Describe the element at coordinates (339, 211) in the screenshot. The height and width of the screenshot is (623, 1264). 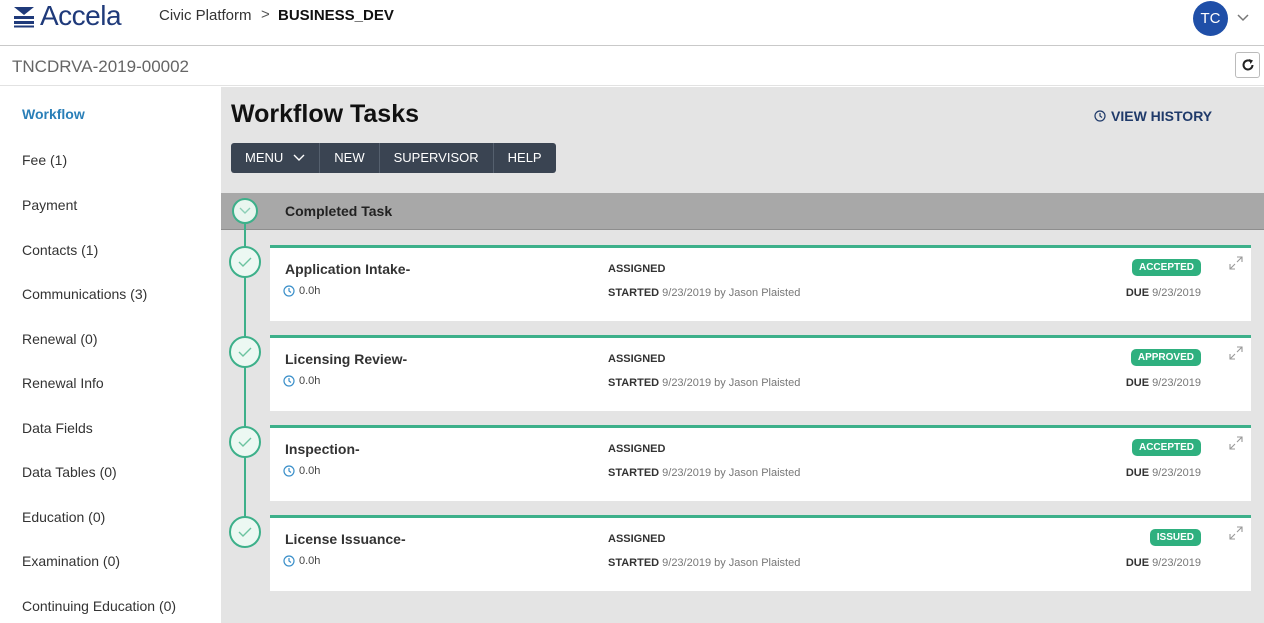
I see `section-label: Completed Task` at that location.